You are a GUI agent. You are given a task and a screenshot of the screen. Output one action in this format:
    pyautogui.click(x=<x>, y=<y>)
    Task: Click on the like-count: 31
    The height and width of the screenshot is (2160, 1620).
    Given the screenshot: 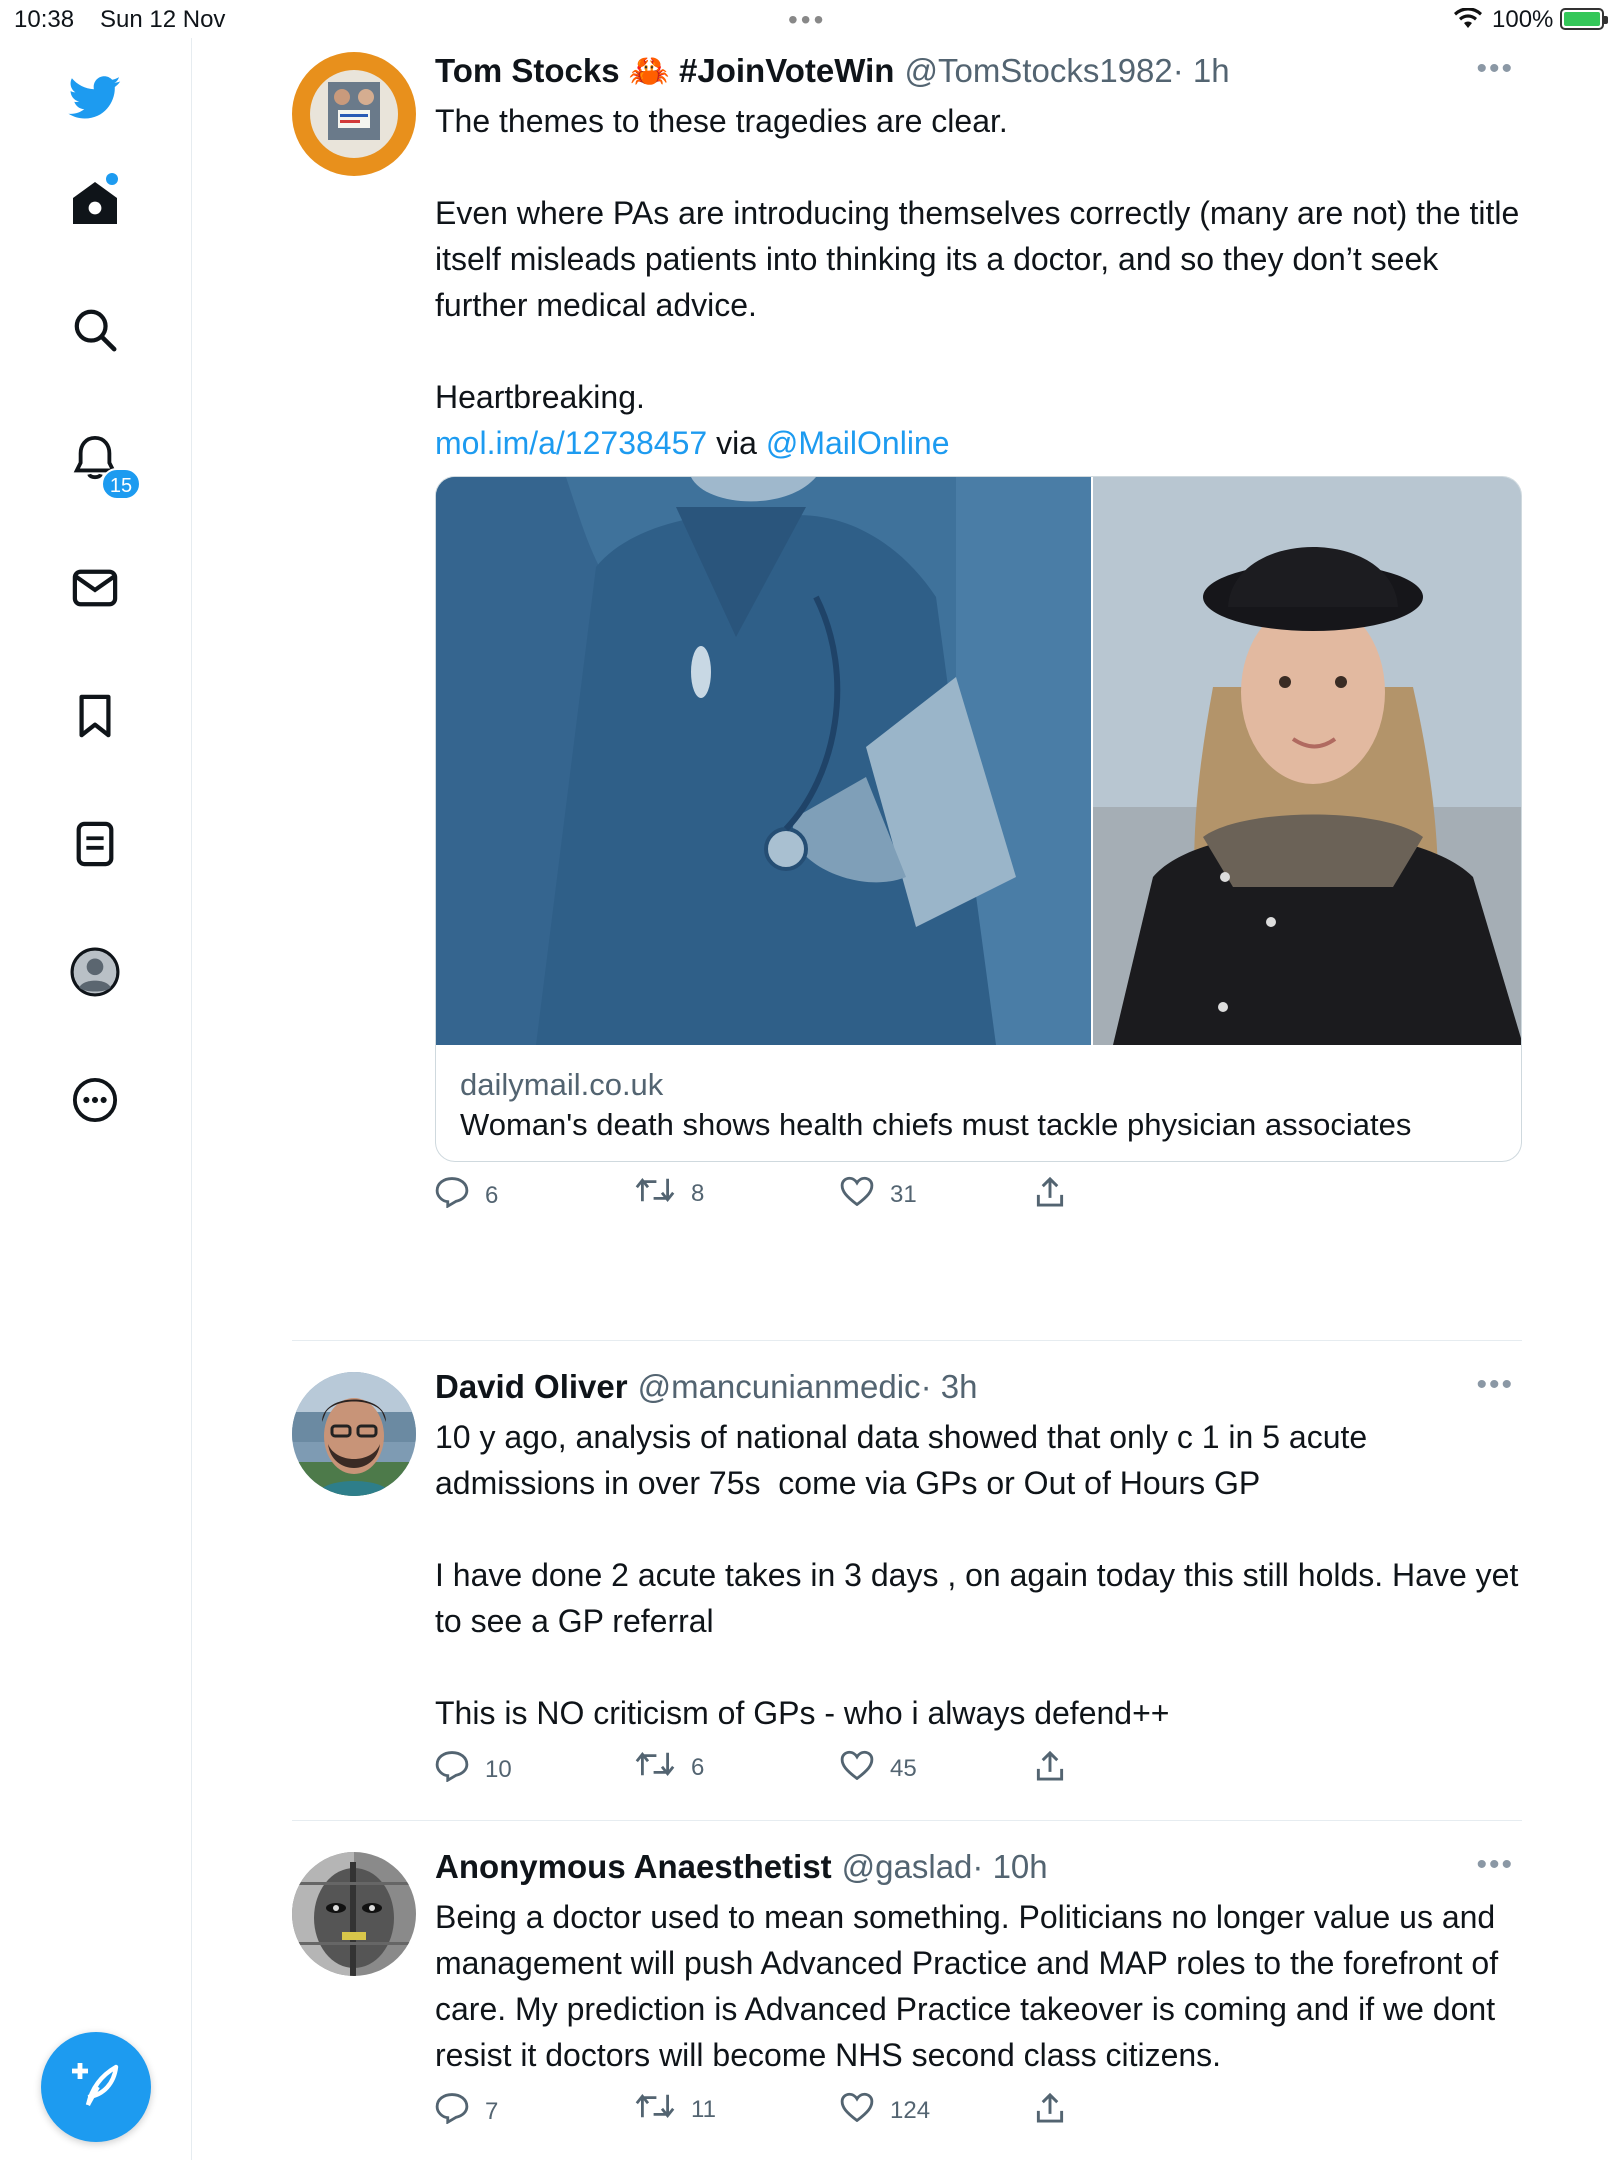 What is the action you would take?
    pyautogui.click(x=903, y=1194)
    